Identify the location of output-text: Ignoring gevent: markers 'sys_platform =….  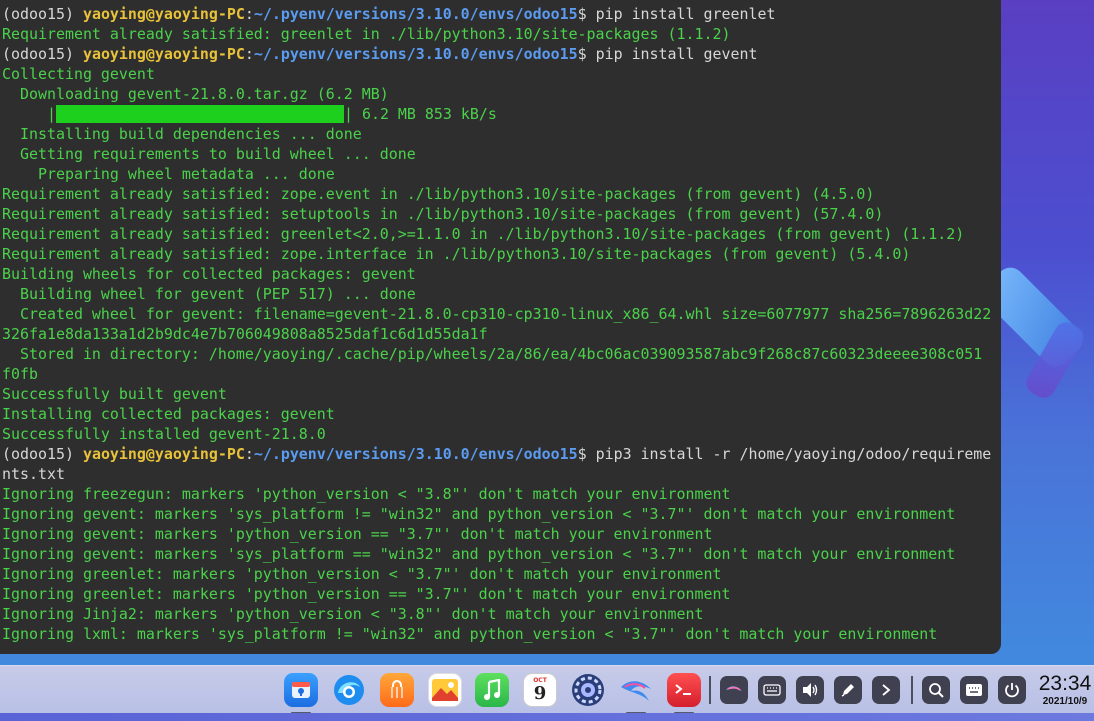
(479, 554).